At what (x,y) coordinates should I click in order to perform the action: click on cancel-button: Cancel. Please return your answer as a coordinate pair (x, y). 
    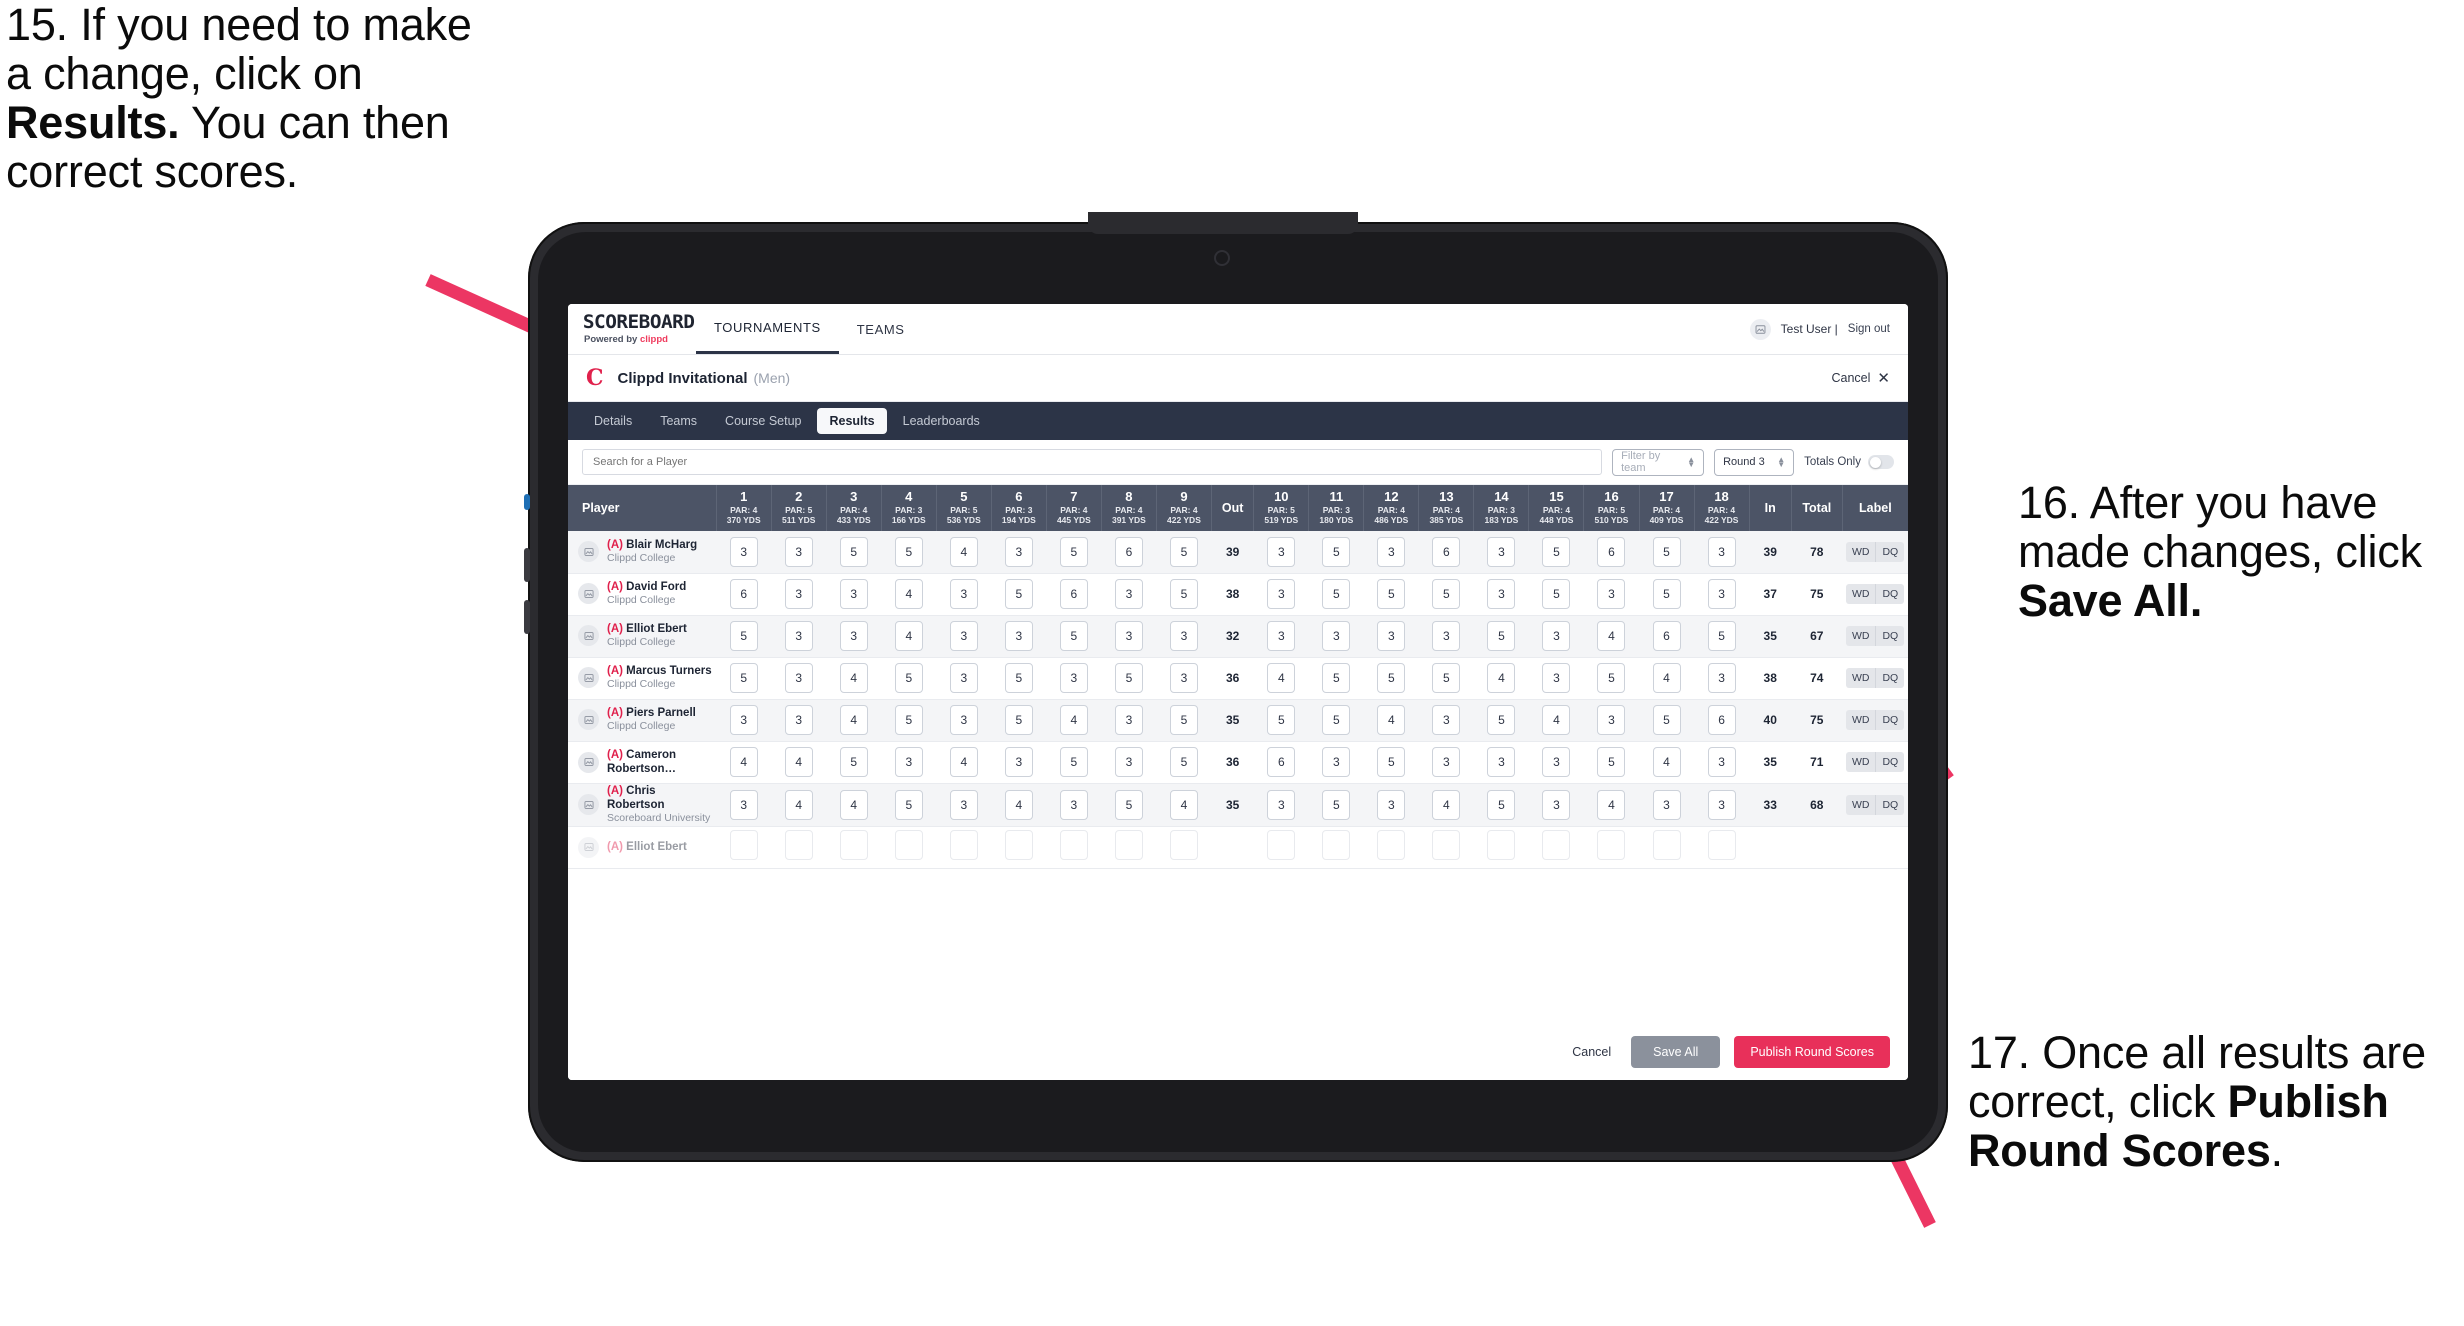
    Looking at the image, I should click on (1591, 1052).